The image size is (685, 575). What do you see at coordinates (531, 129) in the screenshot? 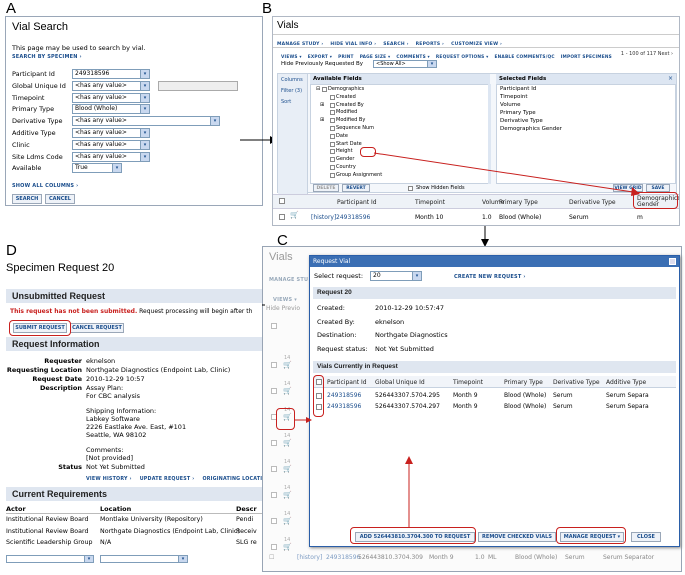
I see `selected-field: Demographics Gender` at bounding box center [531, 129].